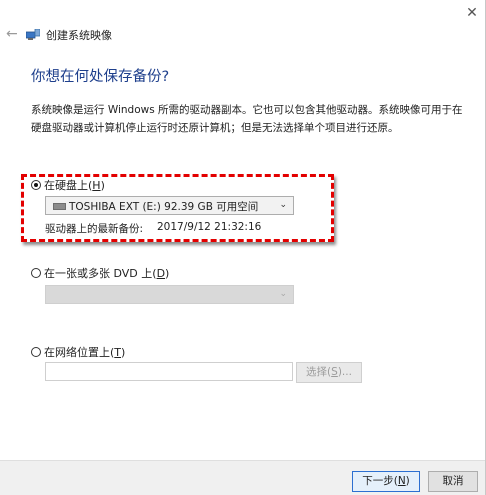 The width and height of the screenshot is (486, 495). I want to click on backup-app-icon, so click(33, 34).